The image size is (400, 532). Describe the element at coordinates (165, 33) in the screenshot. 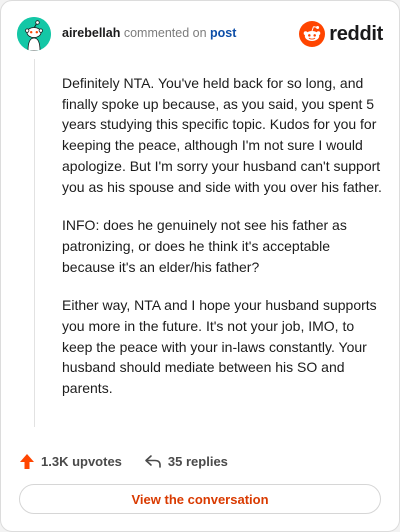

I see `commented-on-text: commented on` at that location.